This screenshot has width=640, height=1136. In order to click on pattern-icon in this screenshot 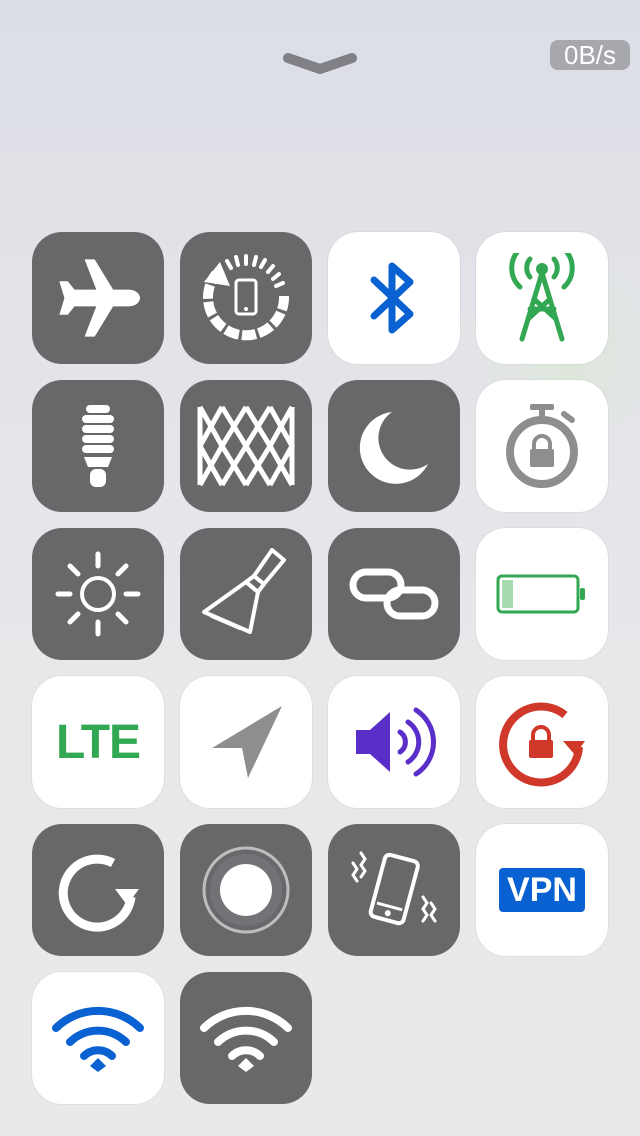, I will do `click(246, 446)`.